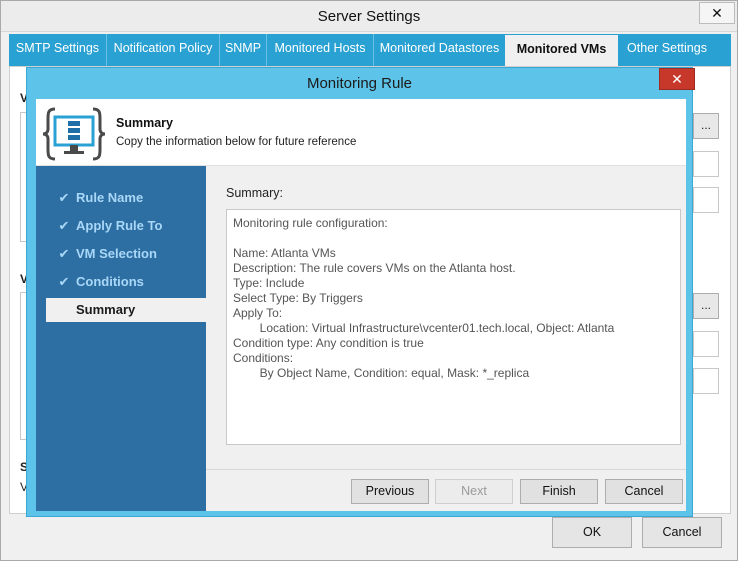  Describe the element at coordinates (359, 83) in the screenshot. I see `dialog-title: Monitoring Rule` at that location.